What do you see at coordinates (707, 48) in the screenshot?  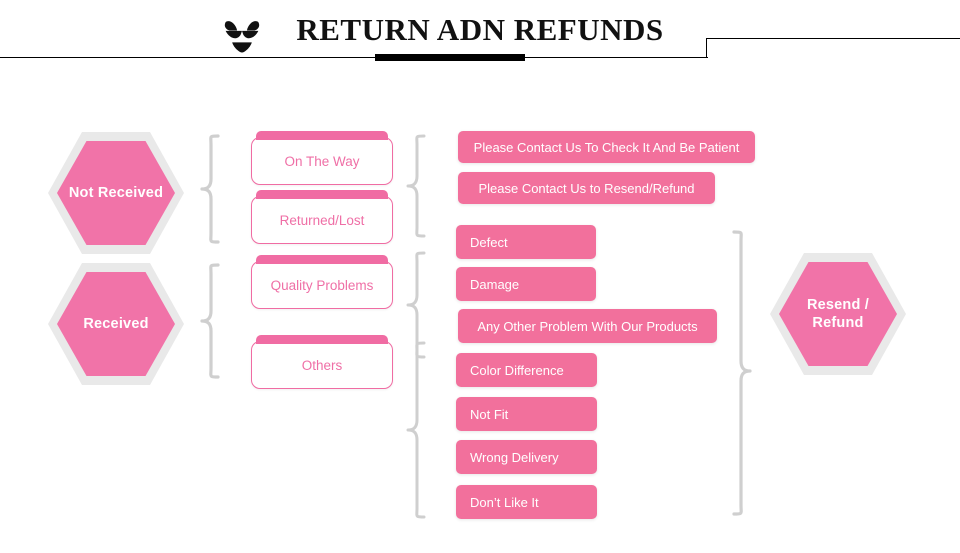 I see `header-rule-step` at bounding box center [707, 48].